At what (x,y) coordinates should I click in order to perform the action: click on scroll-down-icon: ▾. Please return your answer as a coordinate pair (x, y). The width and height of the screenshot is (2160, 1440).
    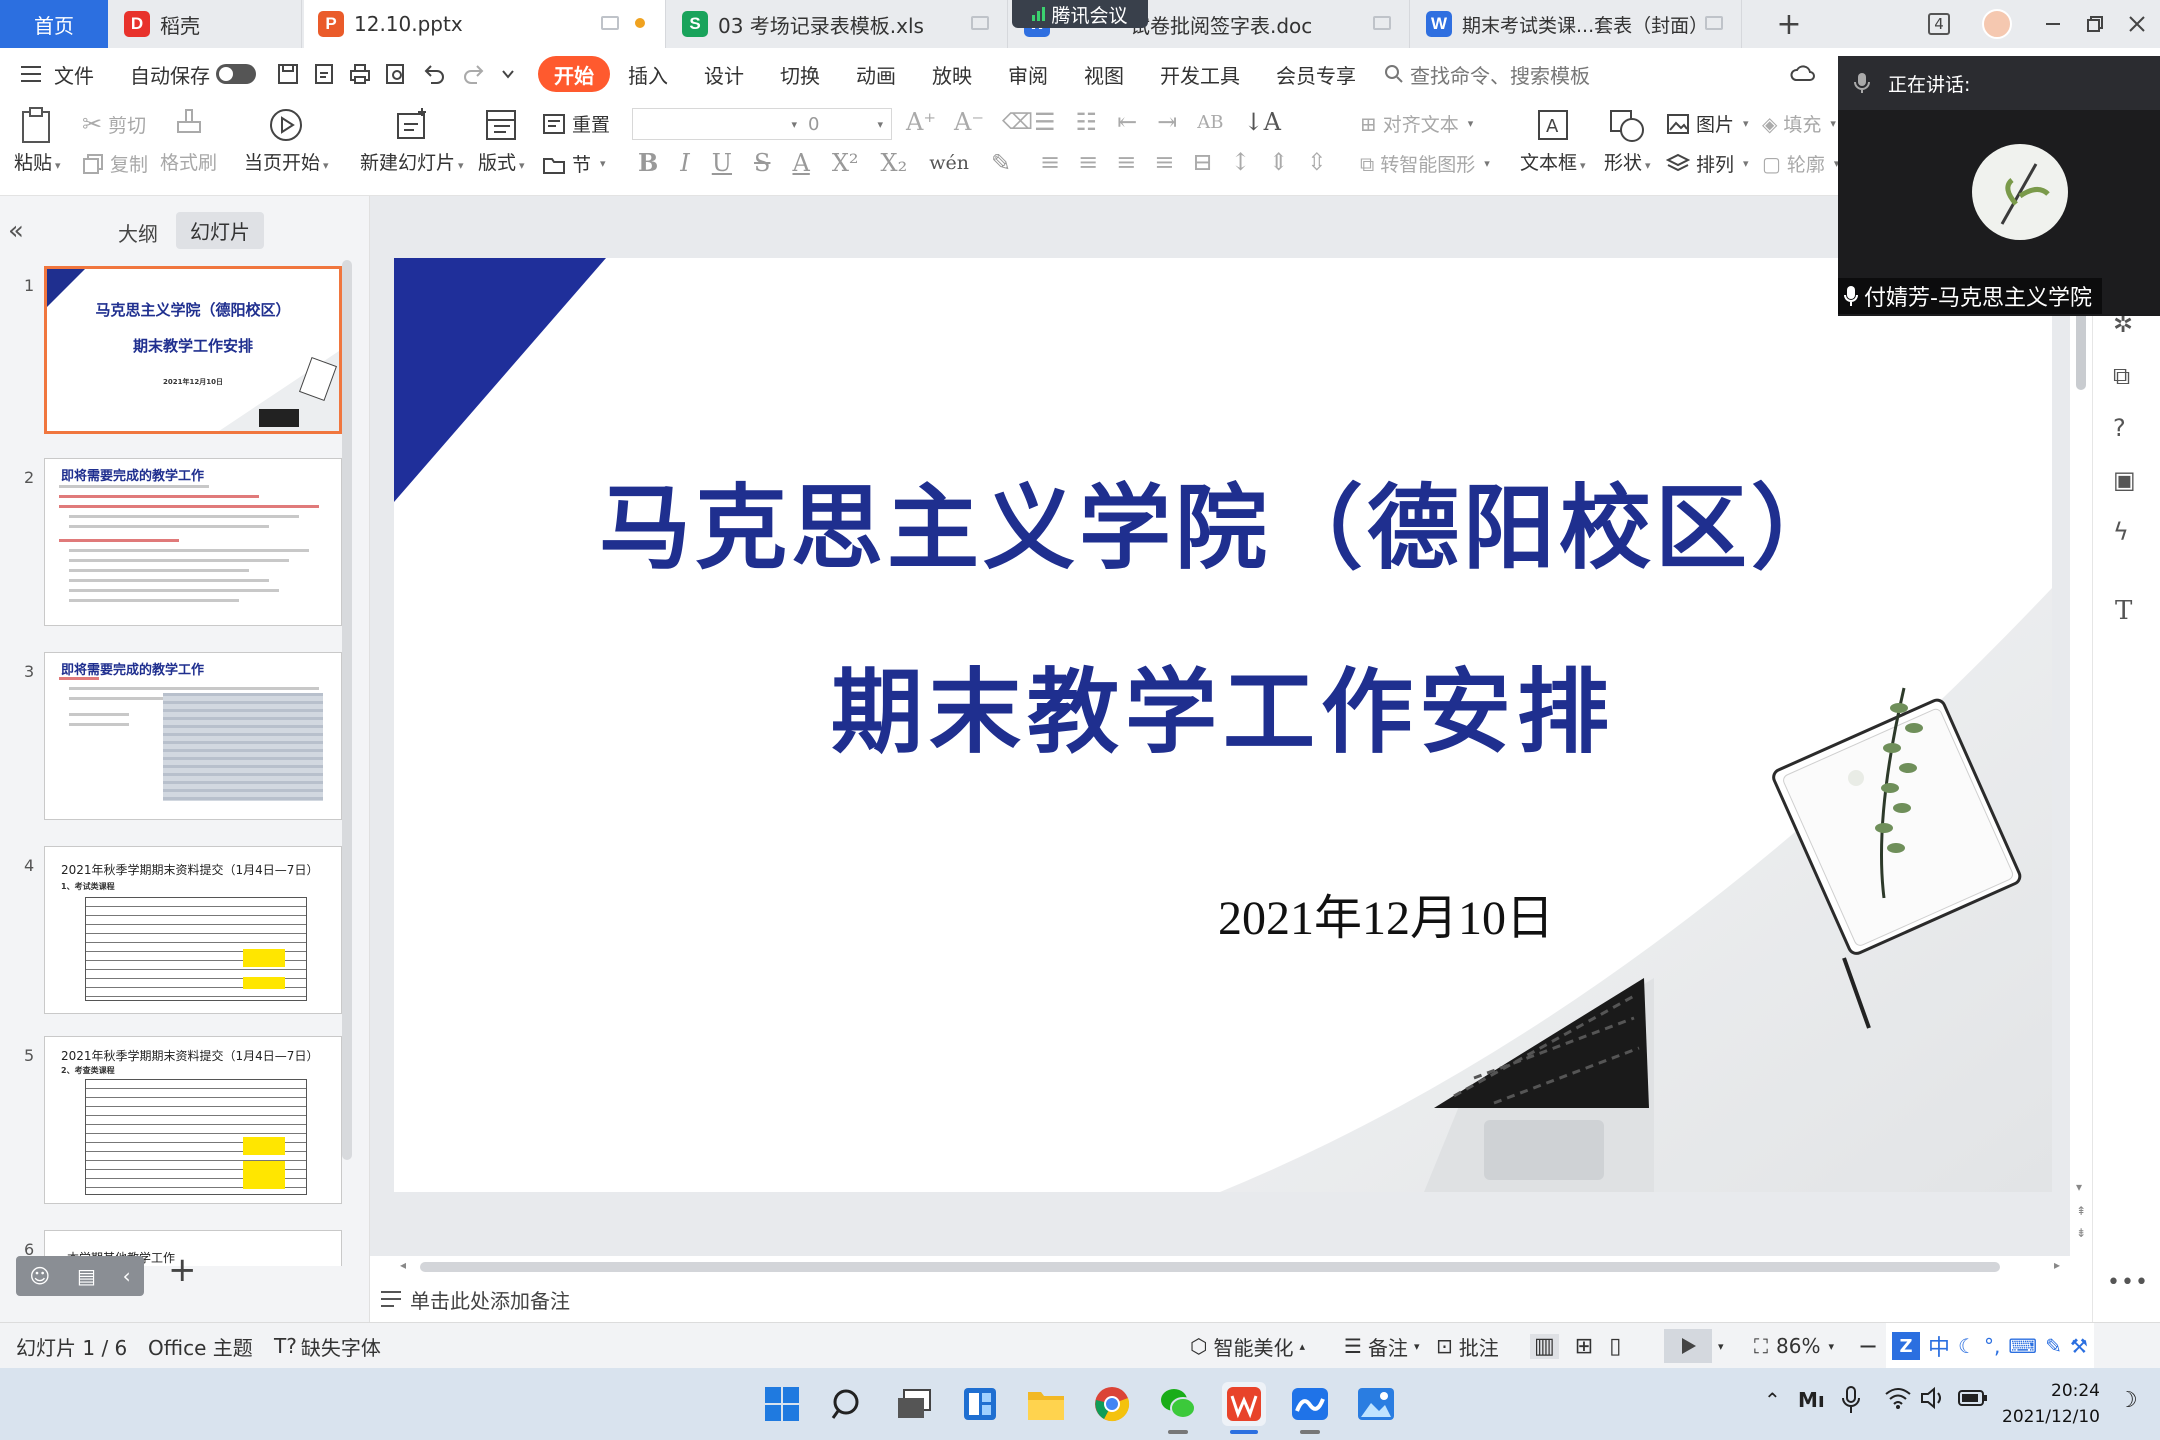
    Looking at the image, I should click on (2079, 1187).